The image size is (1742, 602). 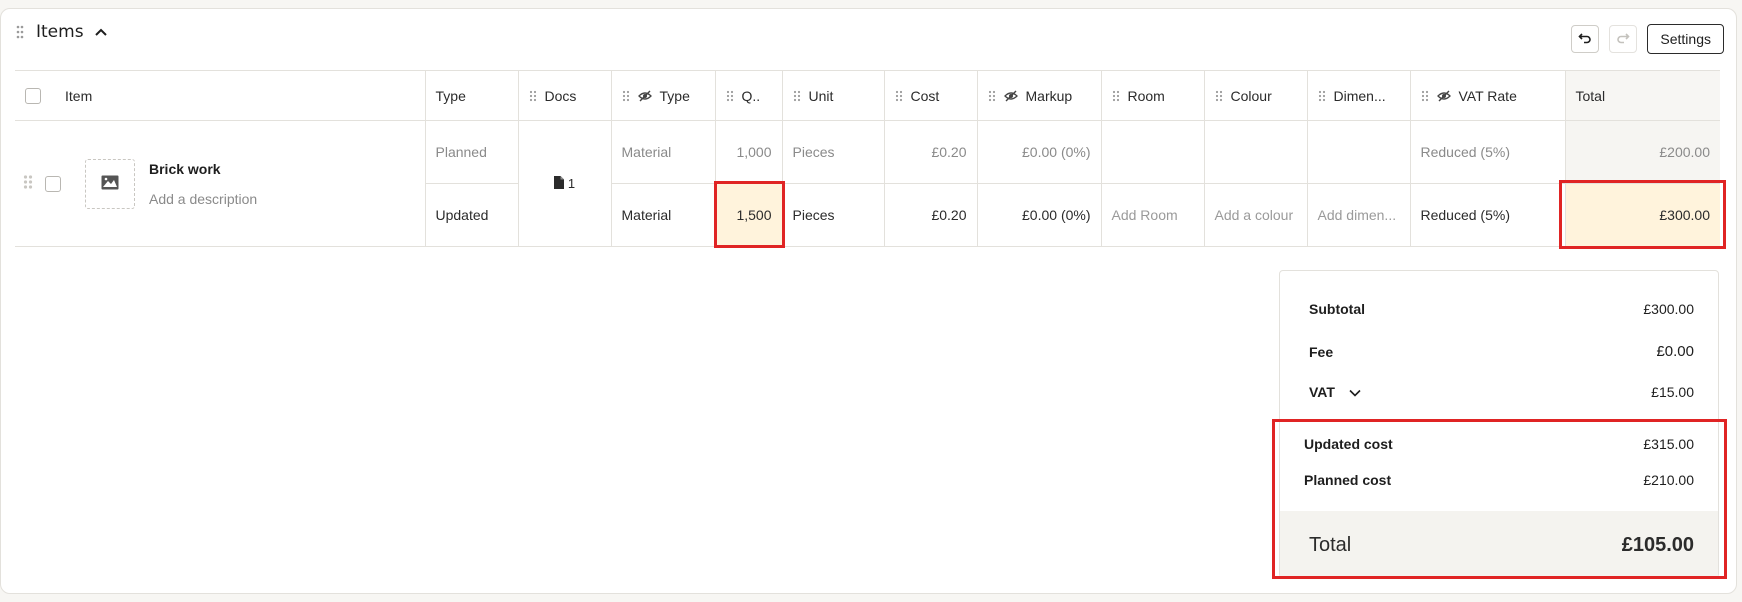 I want to click on column-header-cost: Cost, so click(x=931, y=95).